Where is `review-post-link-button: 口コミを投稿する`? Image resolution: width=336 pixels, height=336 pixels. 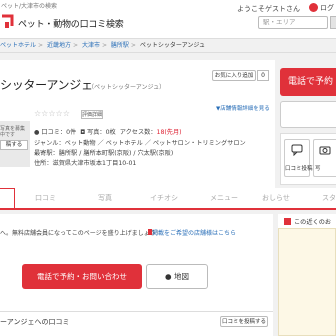
review-post-link-button: 口コミを投稿する is located at coordinates (244, 321).